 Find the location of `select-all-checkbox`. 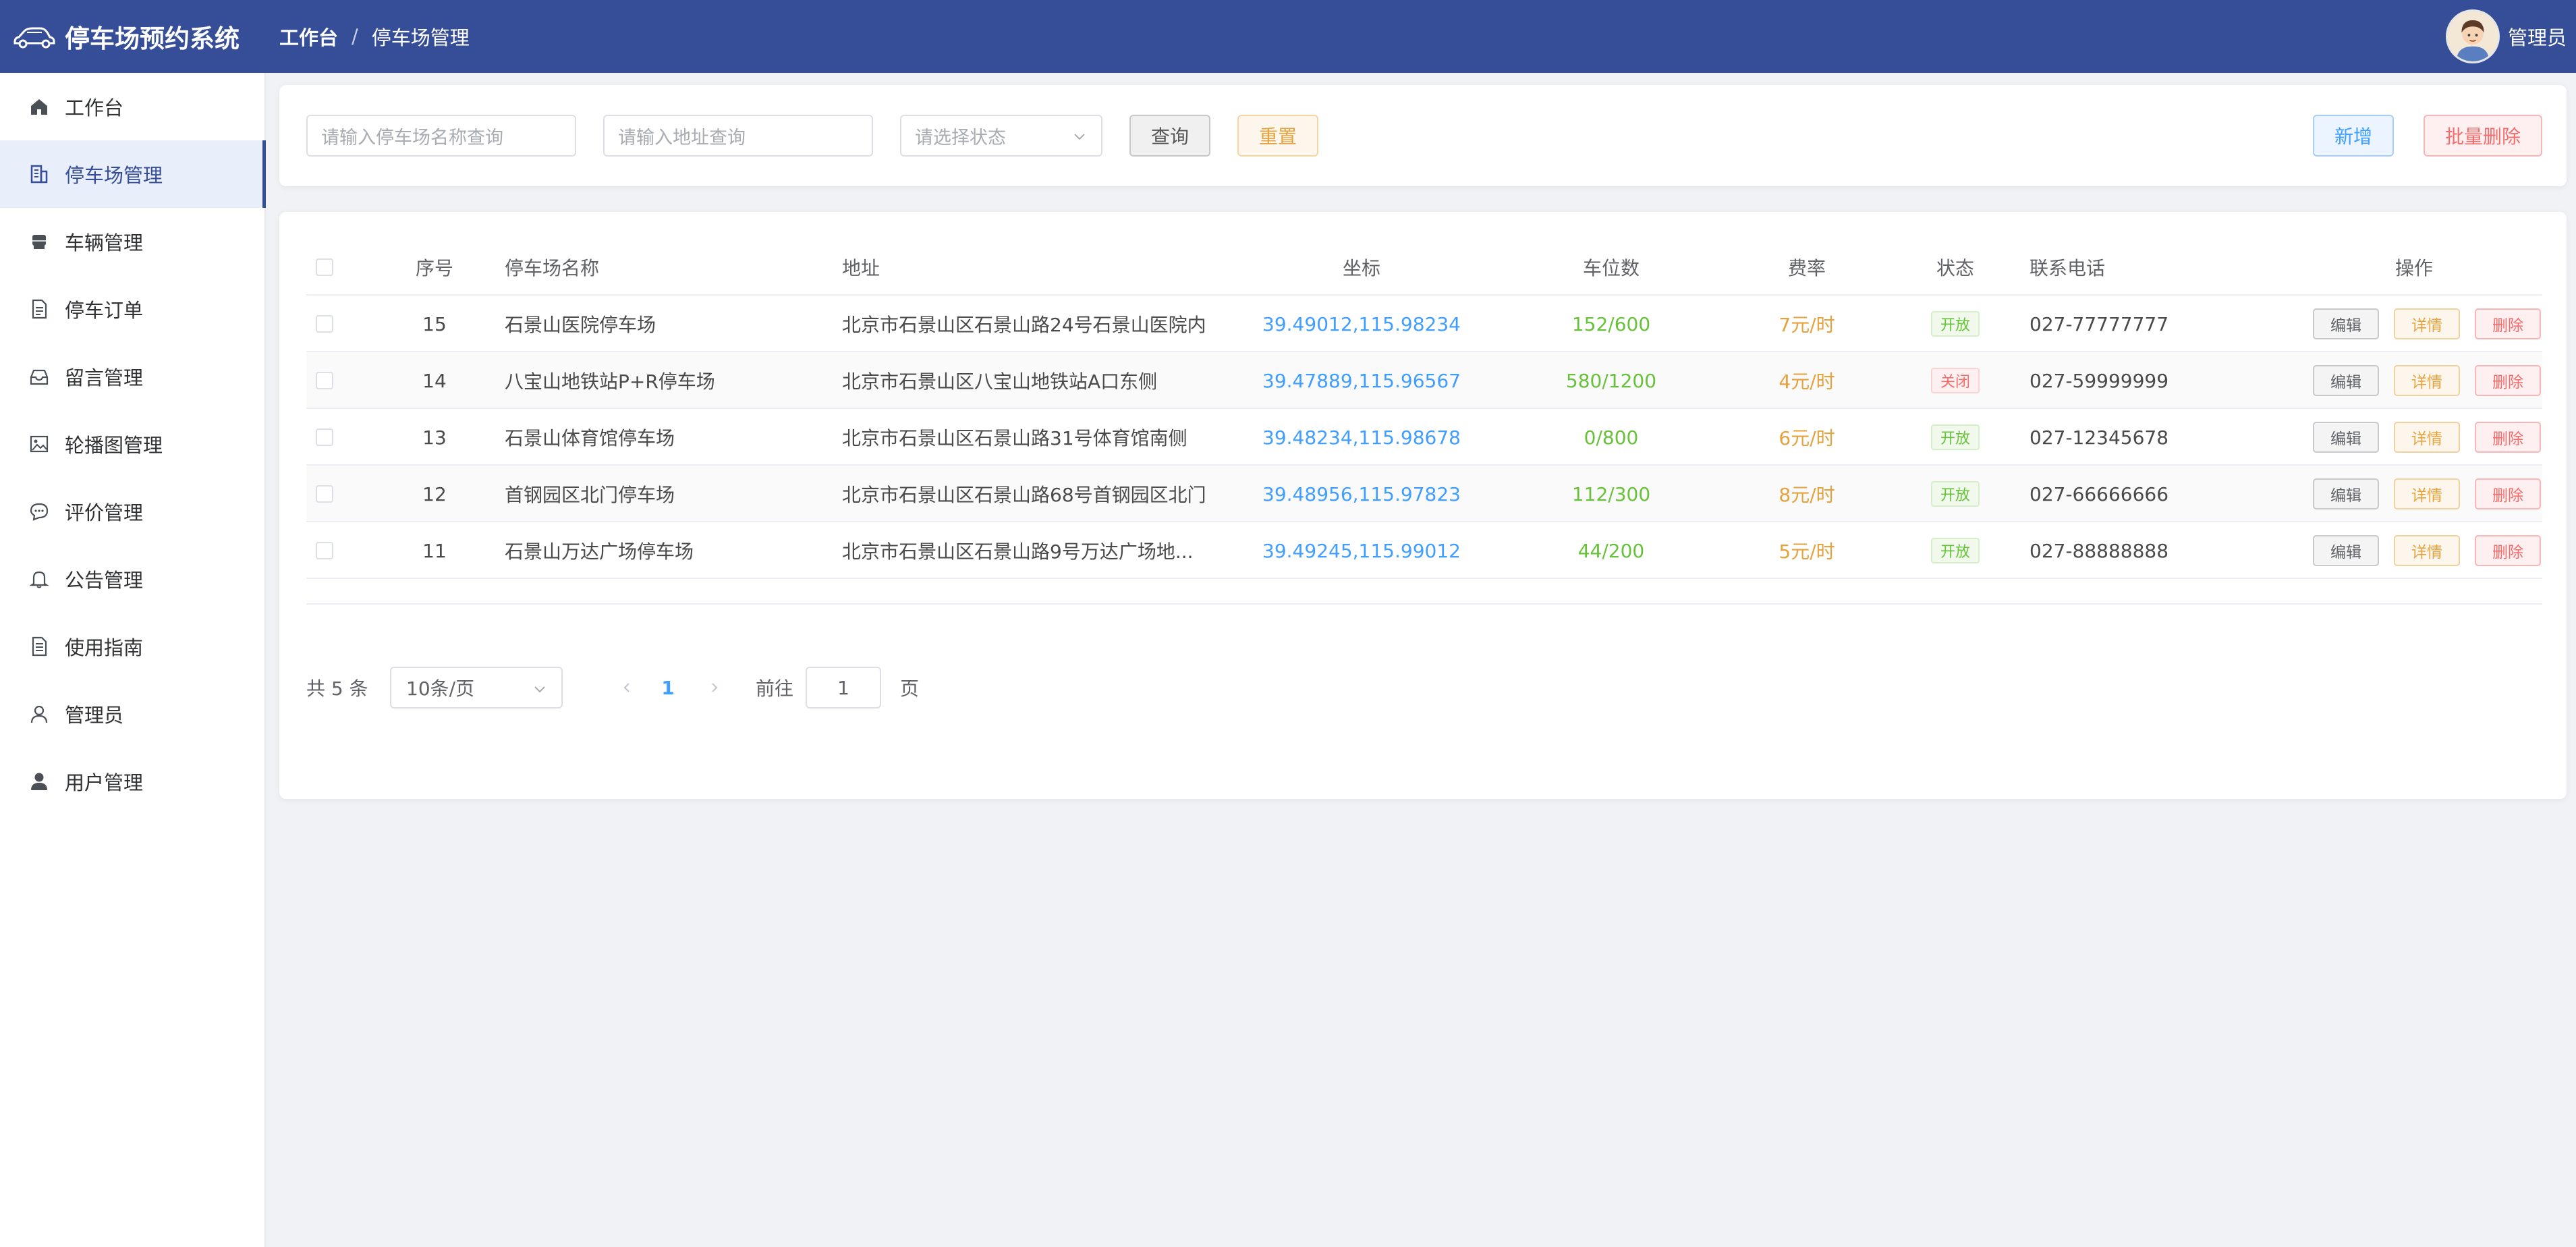

select-all-checkbox is located at coordinates (324, 267).